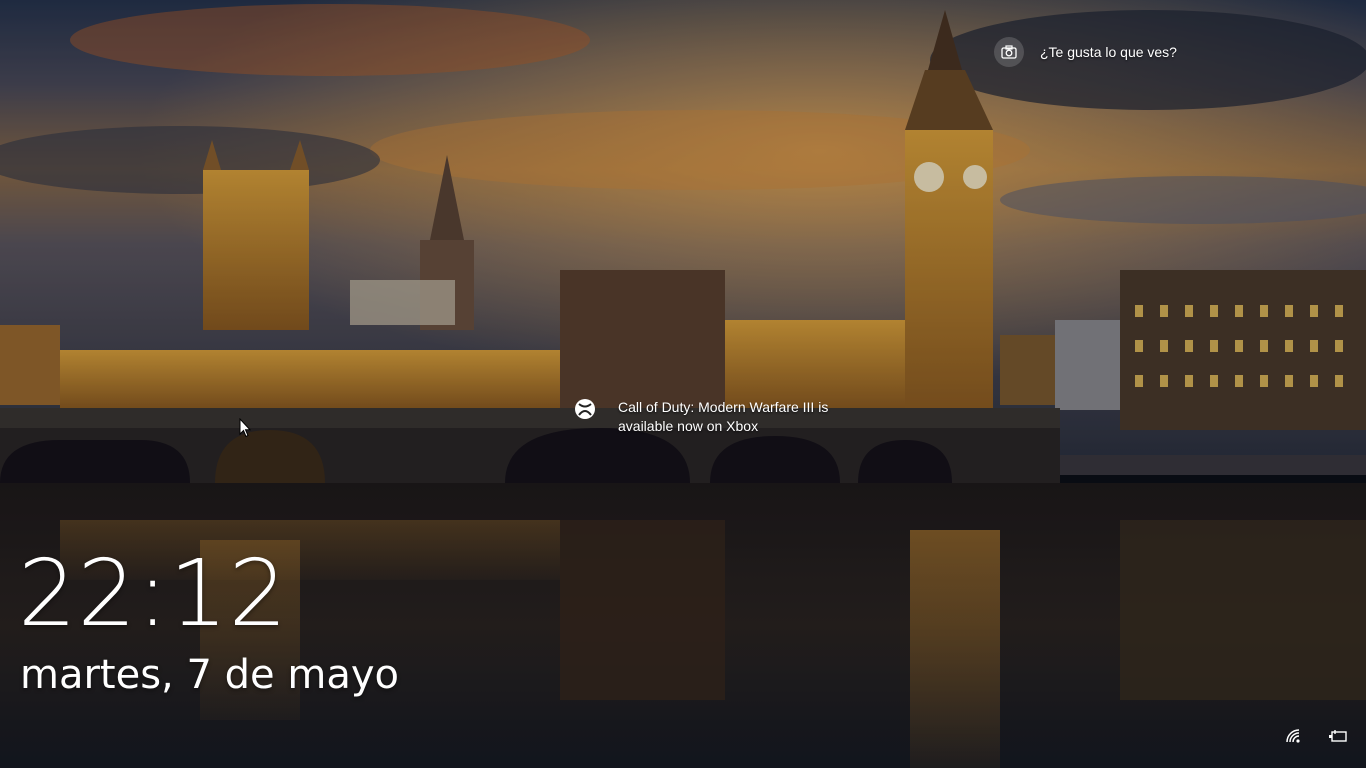 Image resolution: width=1366 pixels, height=768 pixels. Describe the element at coordinates (585, 411) in the screenshot. I see `xbox-icon` at that location.